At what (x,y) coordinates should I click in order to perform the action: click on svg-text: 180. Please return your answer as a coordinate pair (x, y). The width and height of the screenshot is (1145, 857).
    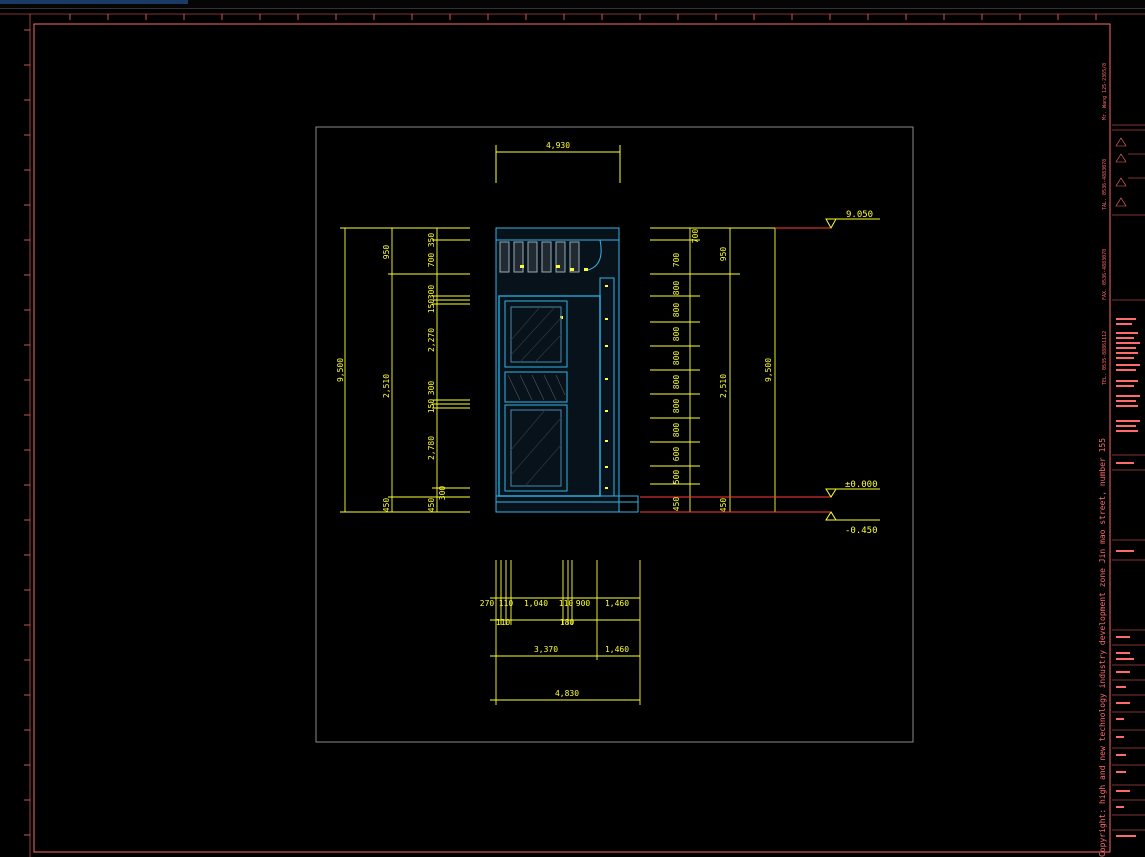
    Looking at the image, I should click on (567, 622).